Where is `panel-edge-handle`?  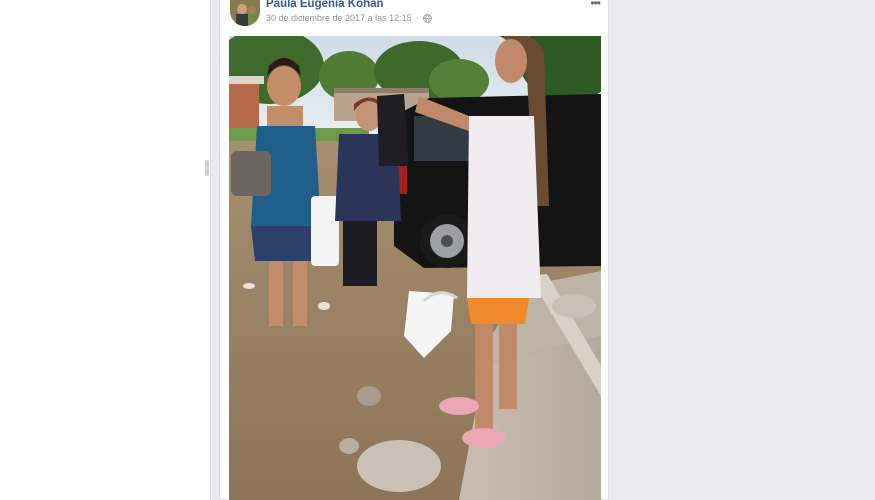 panel-edge-handle is located at coordinates (207, 168).